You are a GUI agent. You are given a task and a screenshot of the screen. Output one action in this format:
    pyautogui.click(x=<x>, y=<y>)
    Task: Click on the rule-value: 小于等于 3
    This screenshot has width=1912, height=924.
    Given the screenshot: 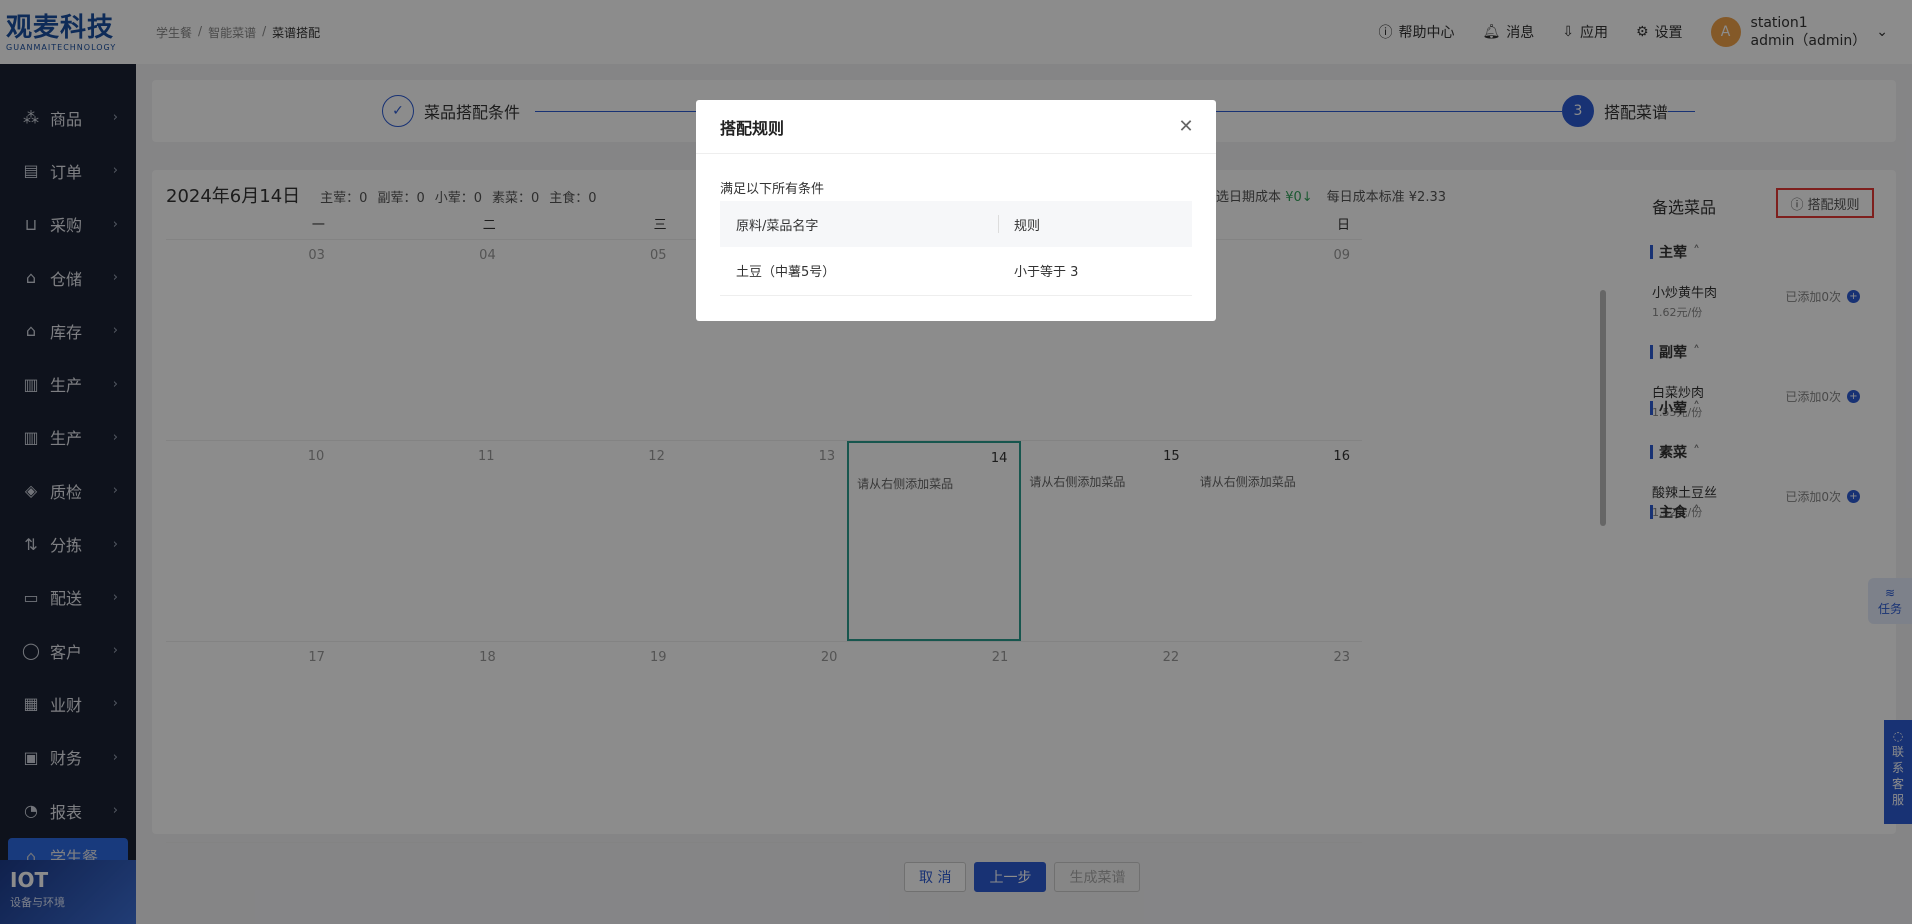 What is the action you would take?
    pyautogui.click(x=1095, y=271)
    